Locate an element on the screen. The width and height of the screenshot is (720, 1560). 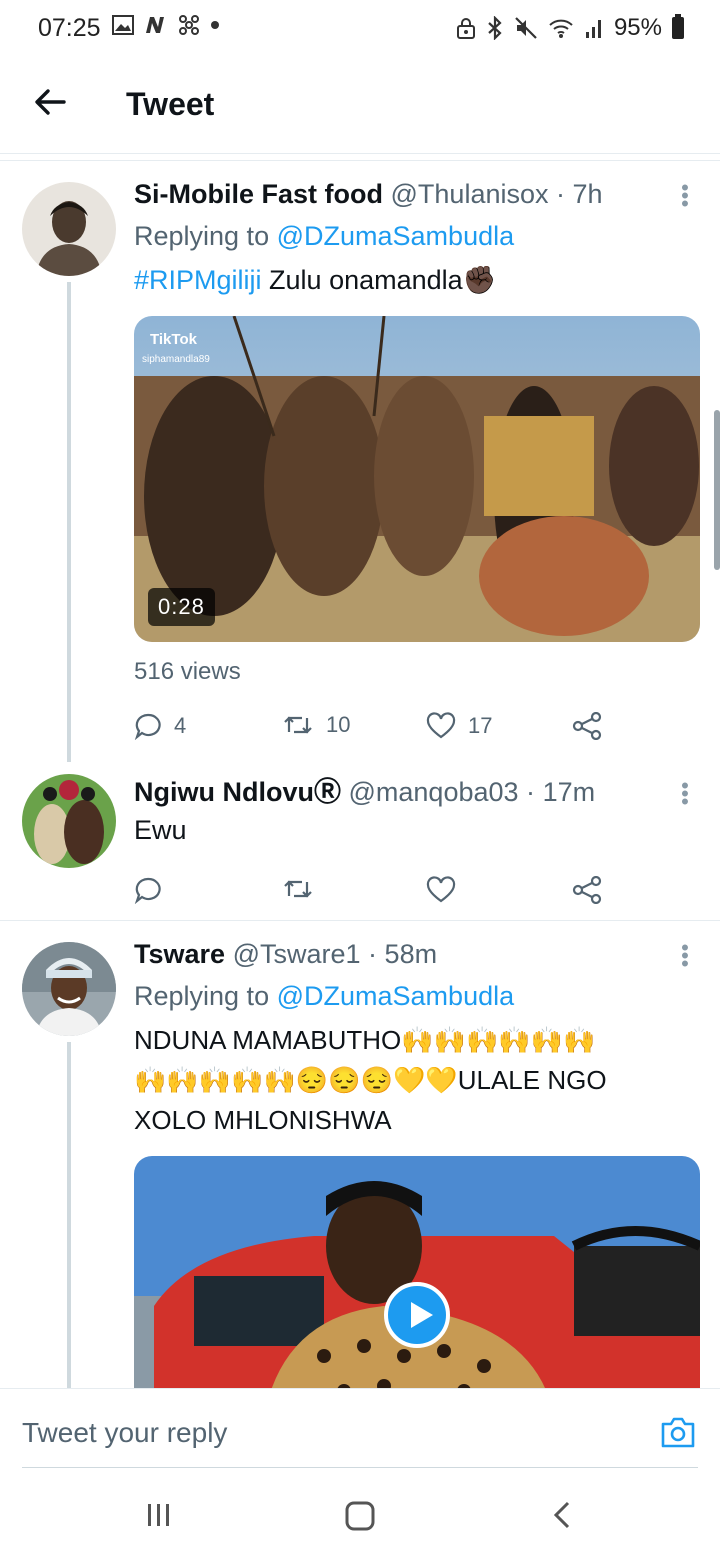
tweet-text: #RIPMgiliji Zulu onamandla✊🏿 is located at coordinates (315, 280).